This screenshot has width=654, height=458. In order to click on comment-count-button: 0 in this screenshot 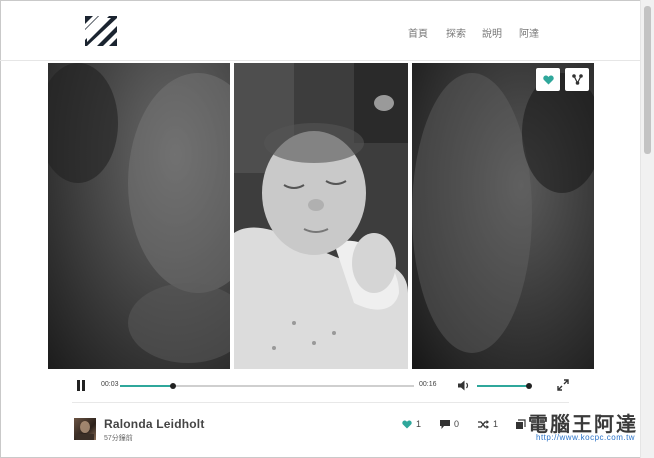, I will do `click(449, 424)`.